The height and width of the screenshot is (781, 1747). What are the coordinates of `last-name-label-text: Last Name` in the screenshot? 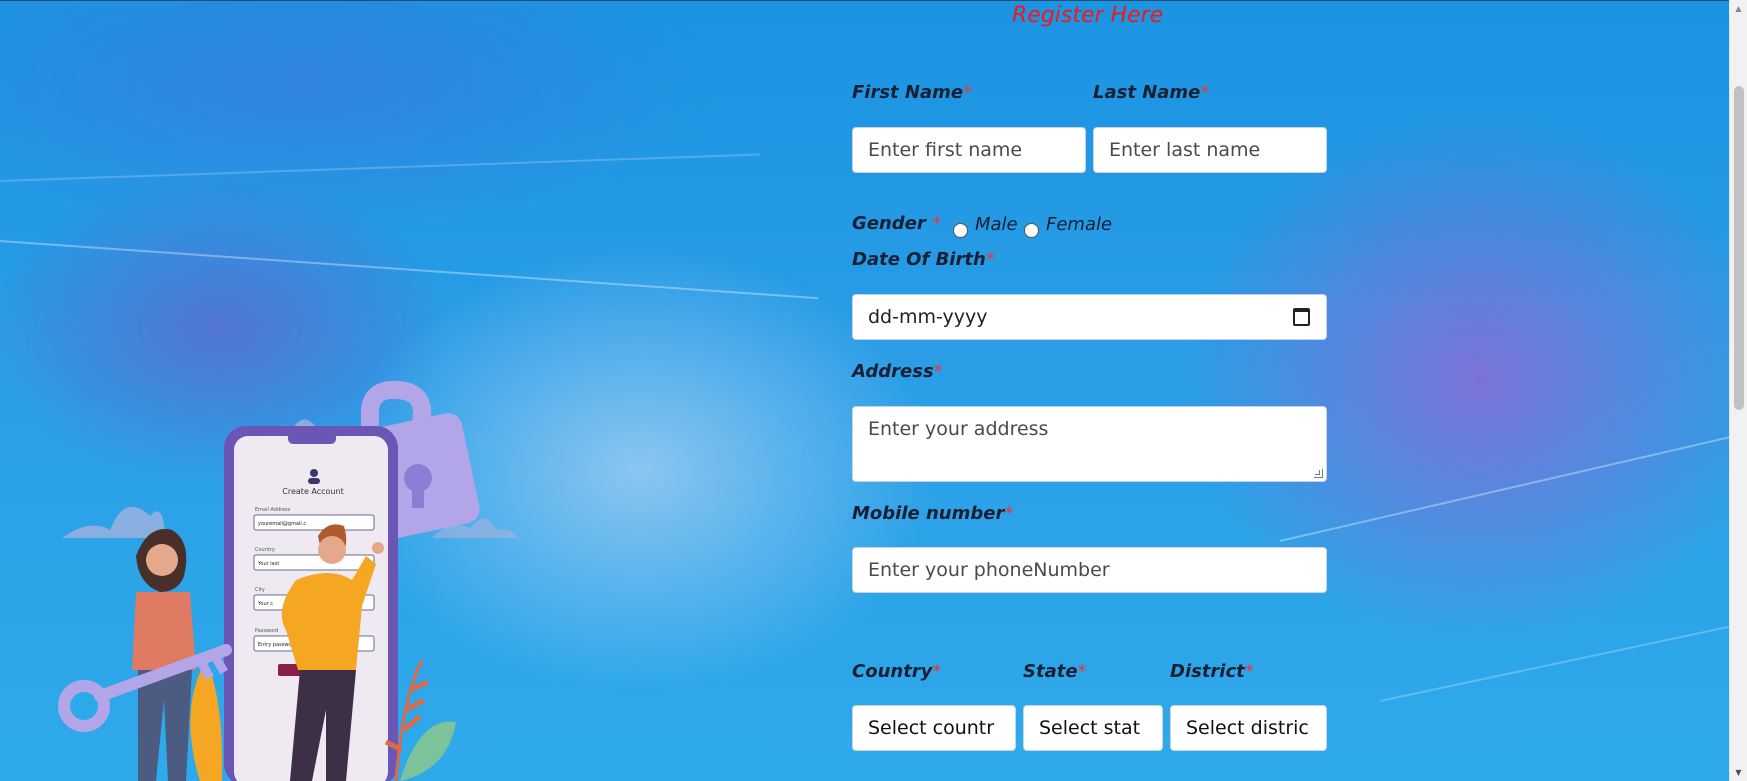 It's located at (1147, 92).